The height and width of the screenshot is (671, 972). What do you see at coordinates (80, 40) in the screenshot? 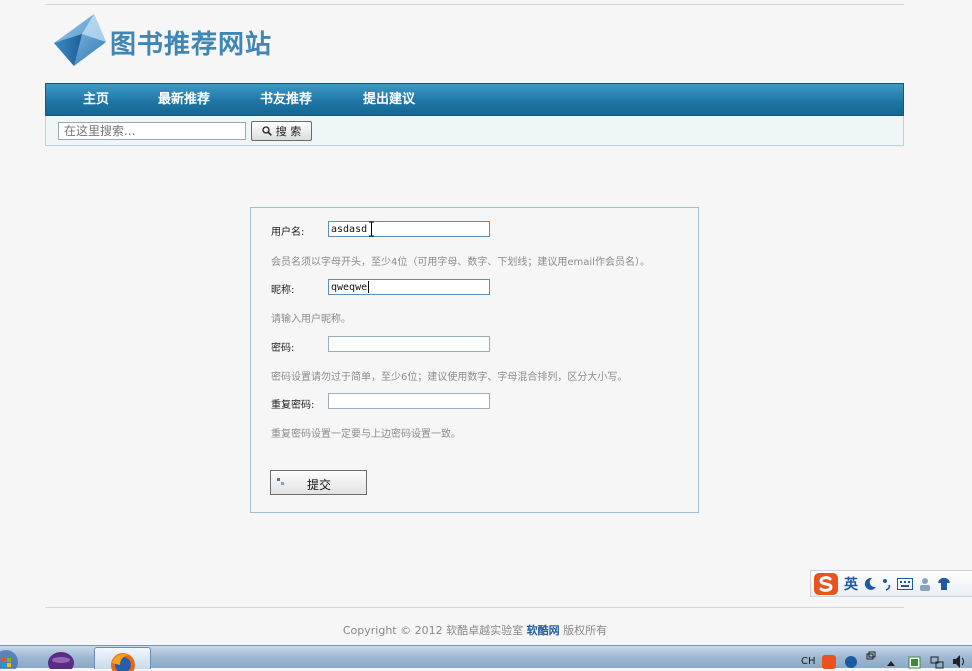
I see `book-logo-icon` at bounding box center [80, 40].